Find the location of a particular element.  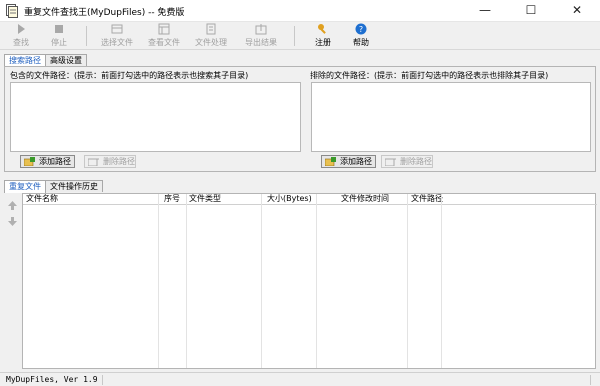

move-up-icon is located at coordinates (12, 205).